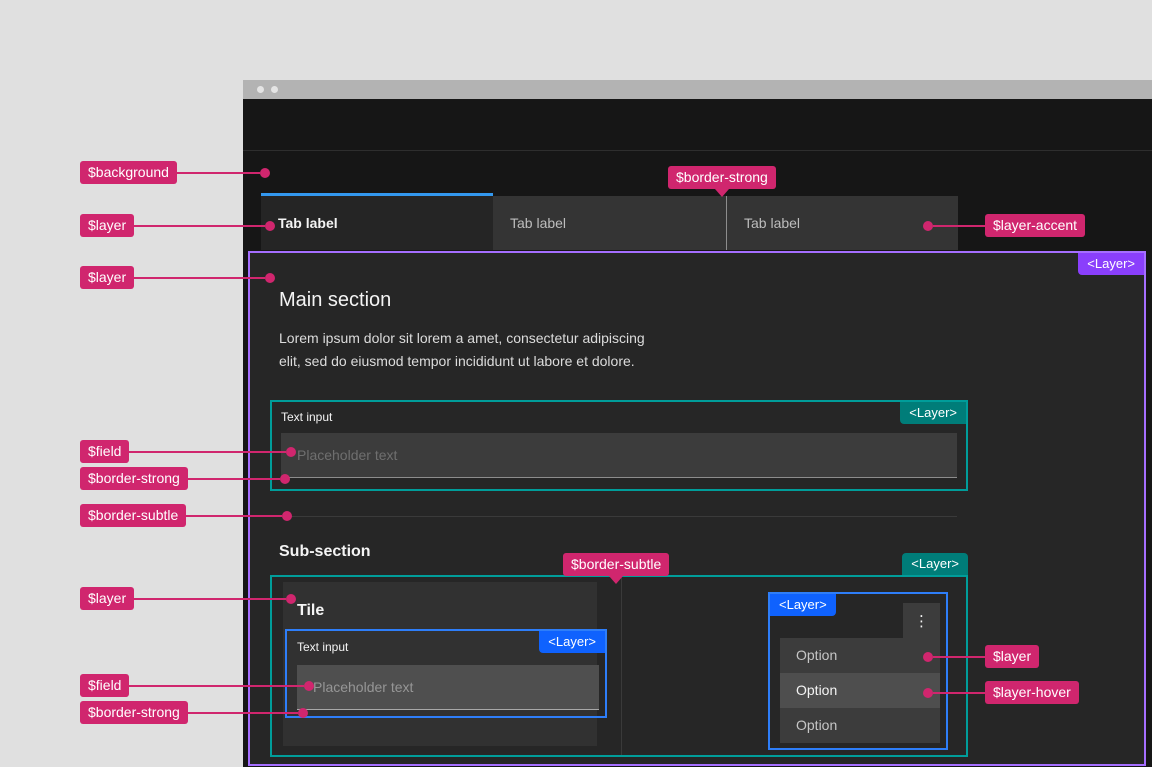 The image size is (1152, 767). I want to click on annotation-border-strong-tile: $border-strong, so click(194, 712).